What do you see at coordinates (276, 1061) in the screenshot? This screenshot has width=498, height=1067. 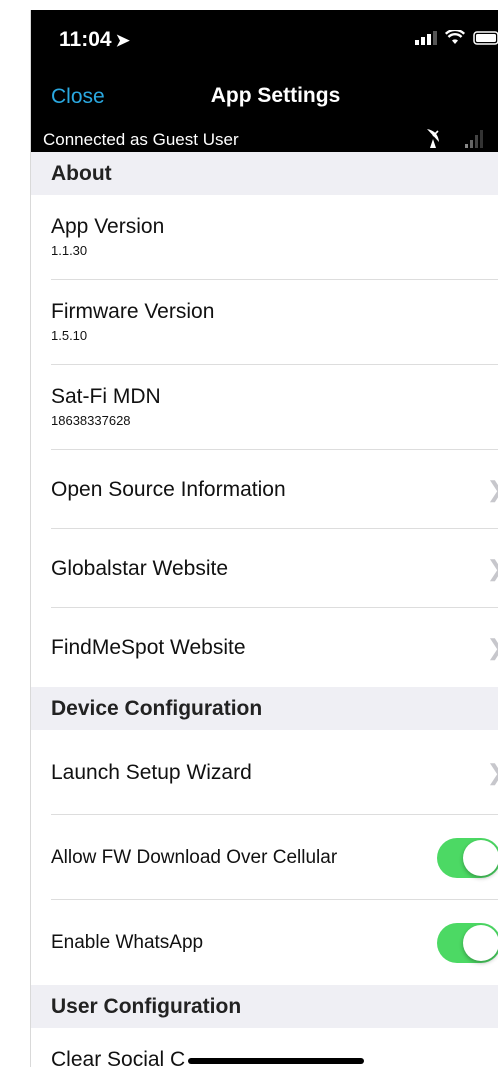 I see `home-indicator` at bounding box center [276, 1061].